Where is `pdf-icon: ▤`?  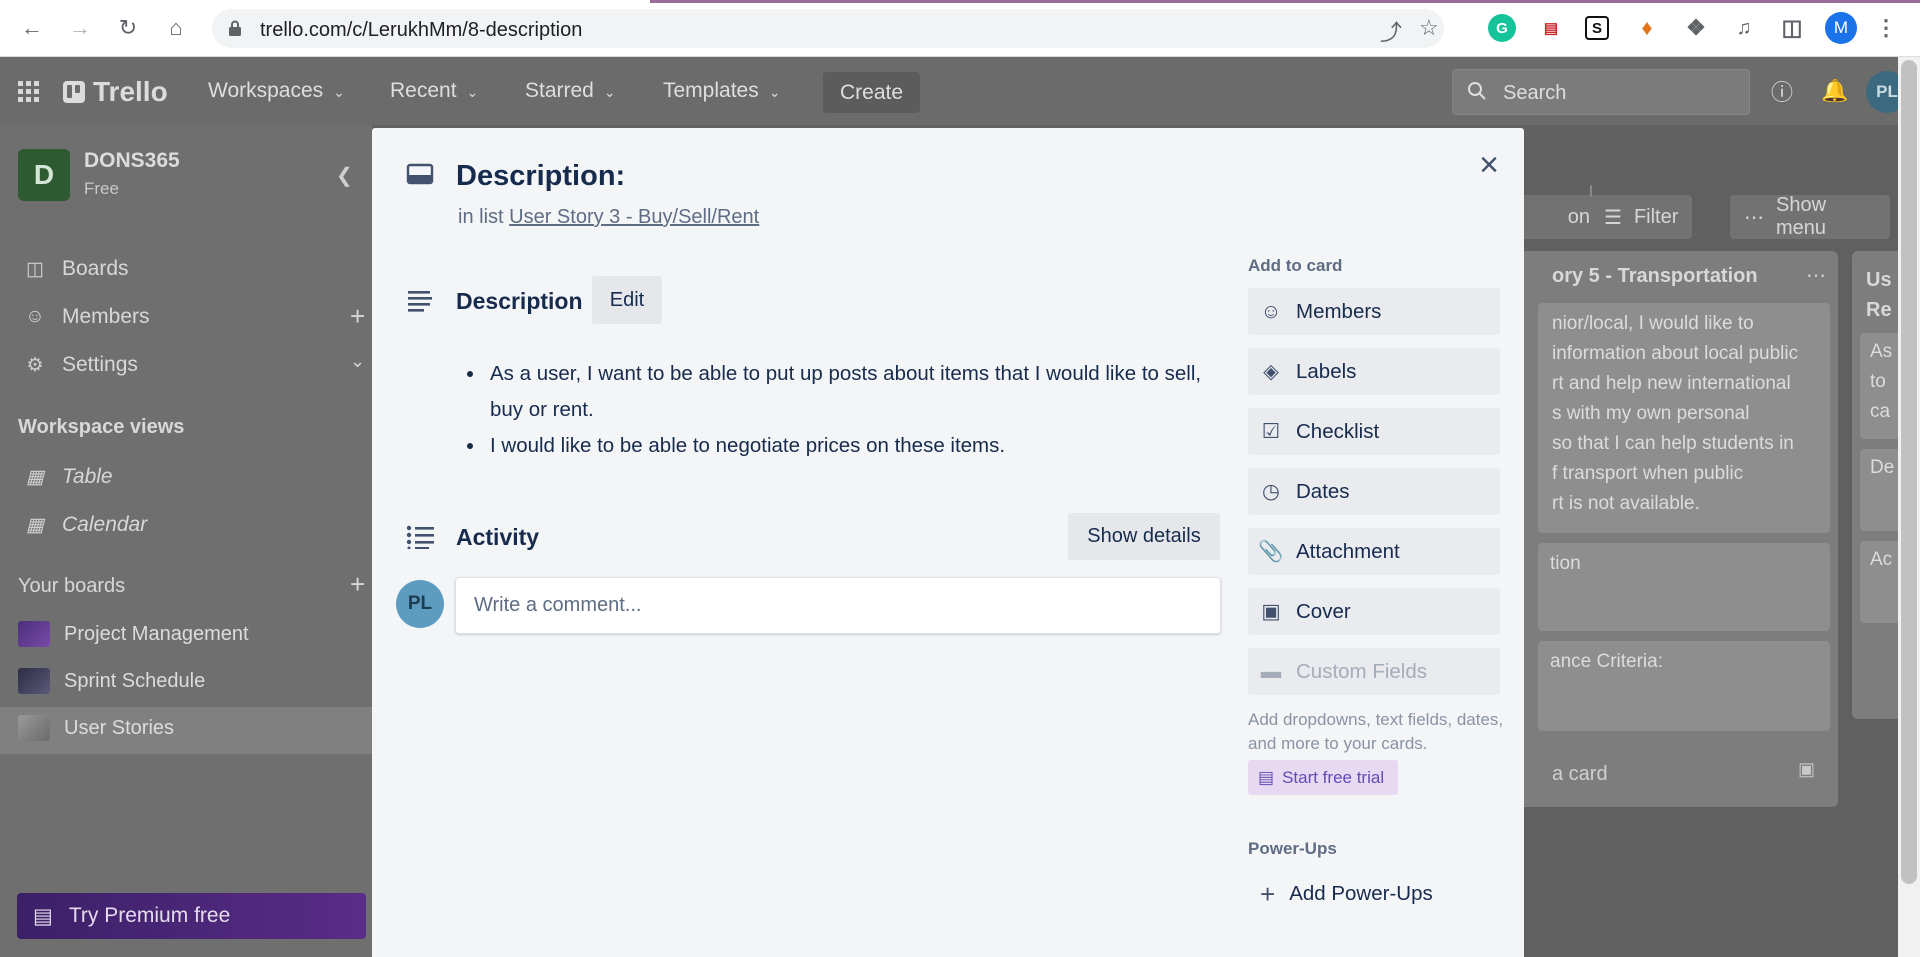
pdf-icon: ▤ is located at coordinates (1551, 28).